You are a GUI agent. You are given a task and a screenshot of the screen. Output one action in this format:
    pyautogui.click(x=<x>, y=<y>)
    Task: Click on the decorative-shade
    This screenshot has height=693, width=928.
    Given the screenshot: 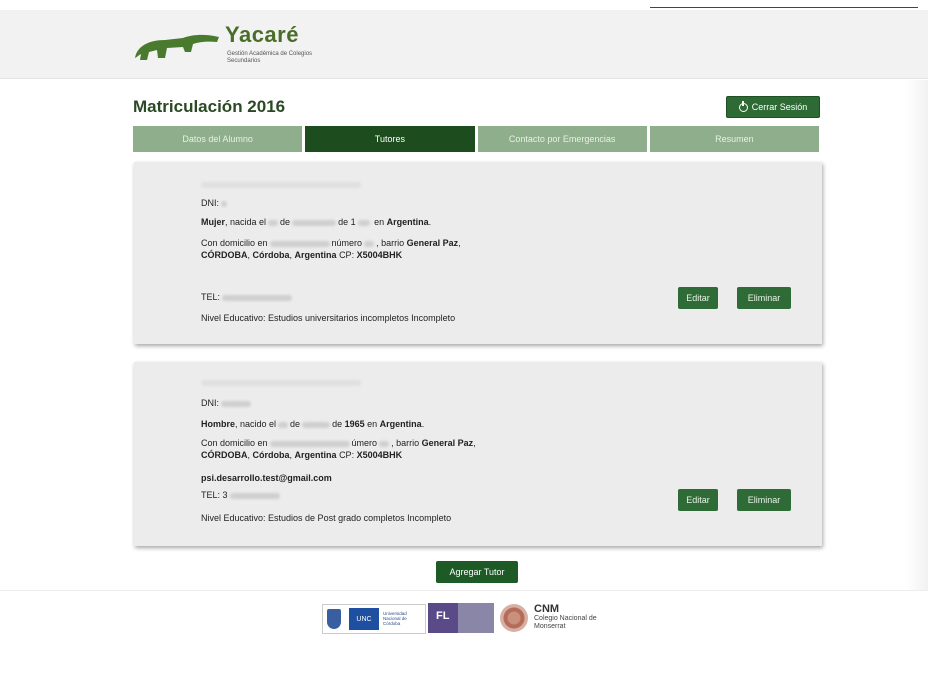 What is the action you would take?
    pyautogui.click(x=916, y=340)
    